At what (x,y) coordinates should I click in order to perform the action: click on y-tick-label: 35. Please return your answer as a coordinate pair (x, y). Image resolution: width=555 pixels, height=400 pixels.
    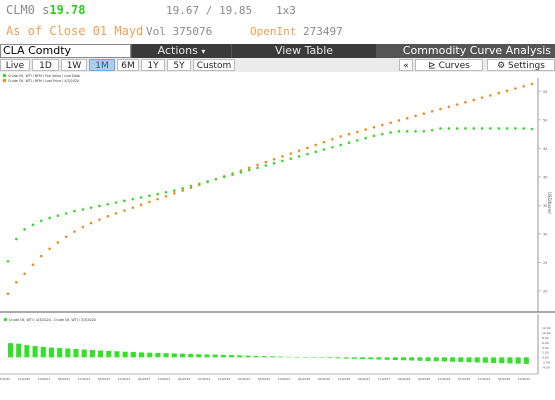
    Looking at the image, I should click on (545, 206).